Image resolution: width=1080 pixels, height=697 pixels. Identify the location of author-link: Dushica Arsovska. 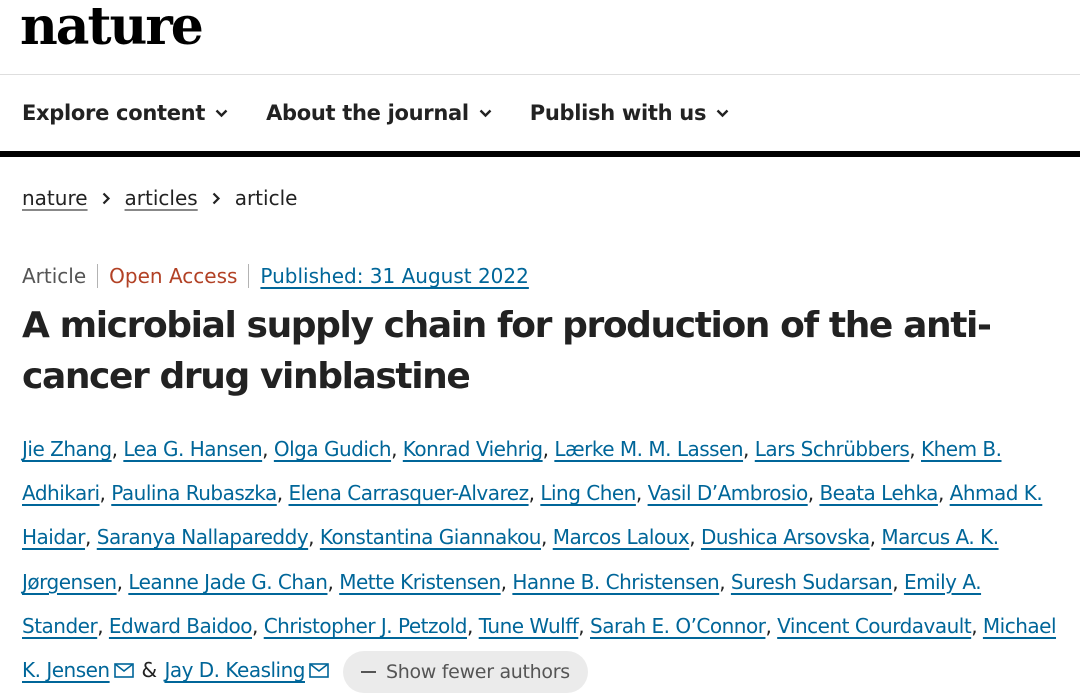
(785, 537).